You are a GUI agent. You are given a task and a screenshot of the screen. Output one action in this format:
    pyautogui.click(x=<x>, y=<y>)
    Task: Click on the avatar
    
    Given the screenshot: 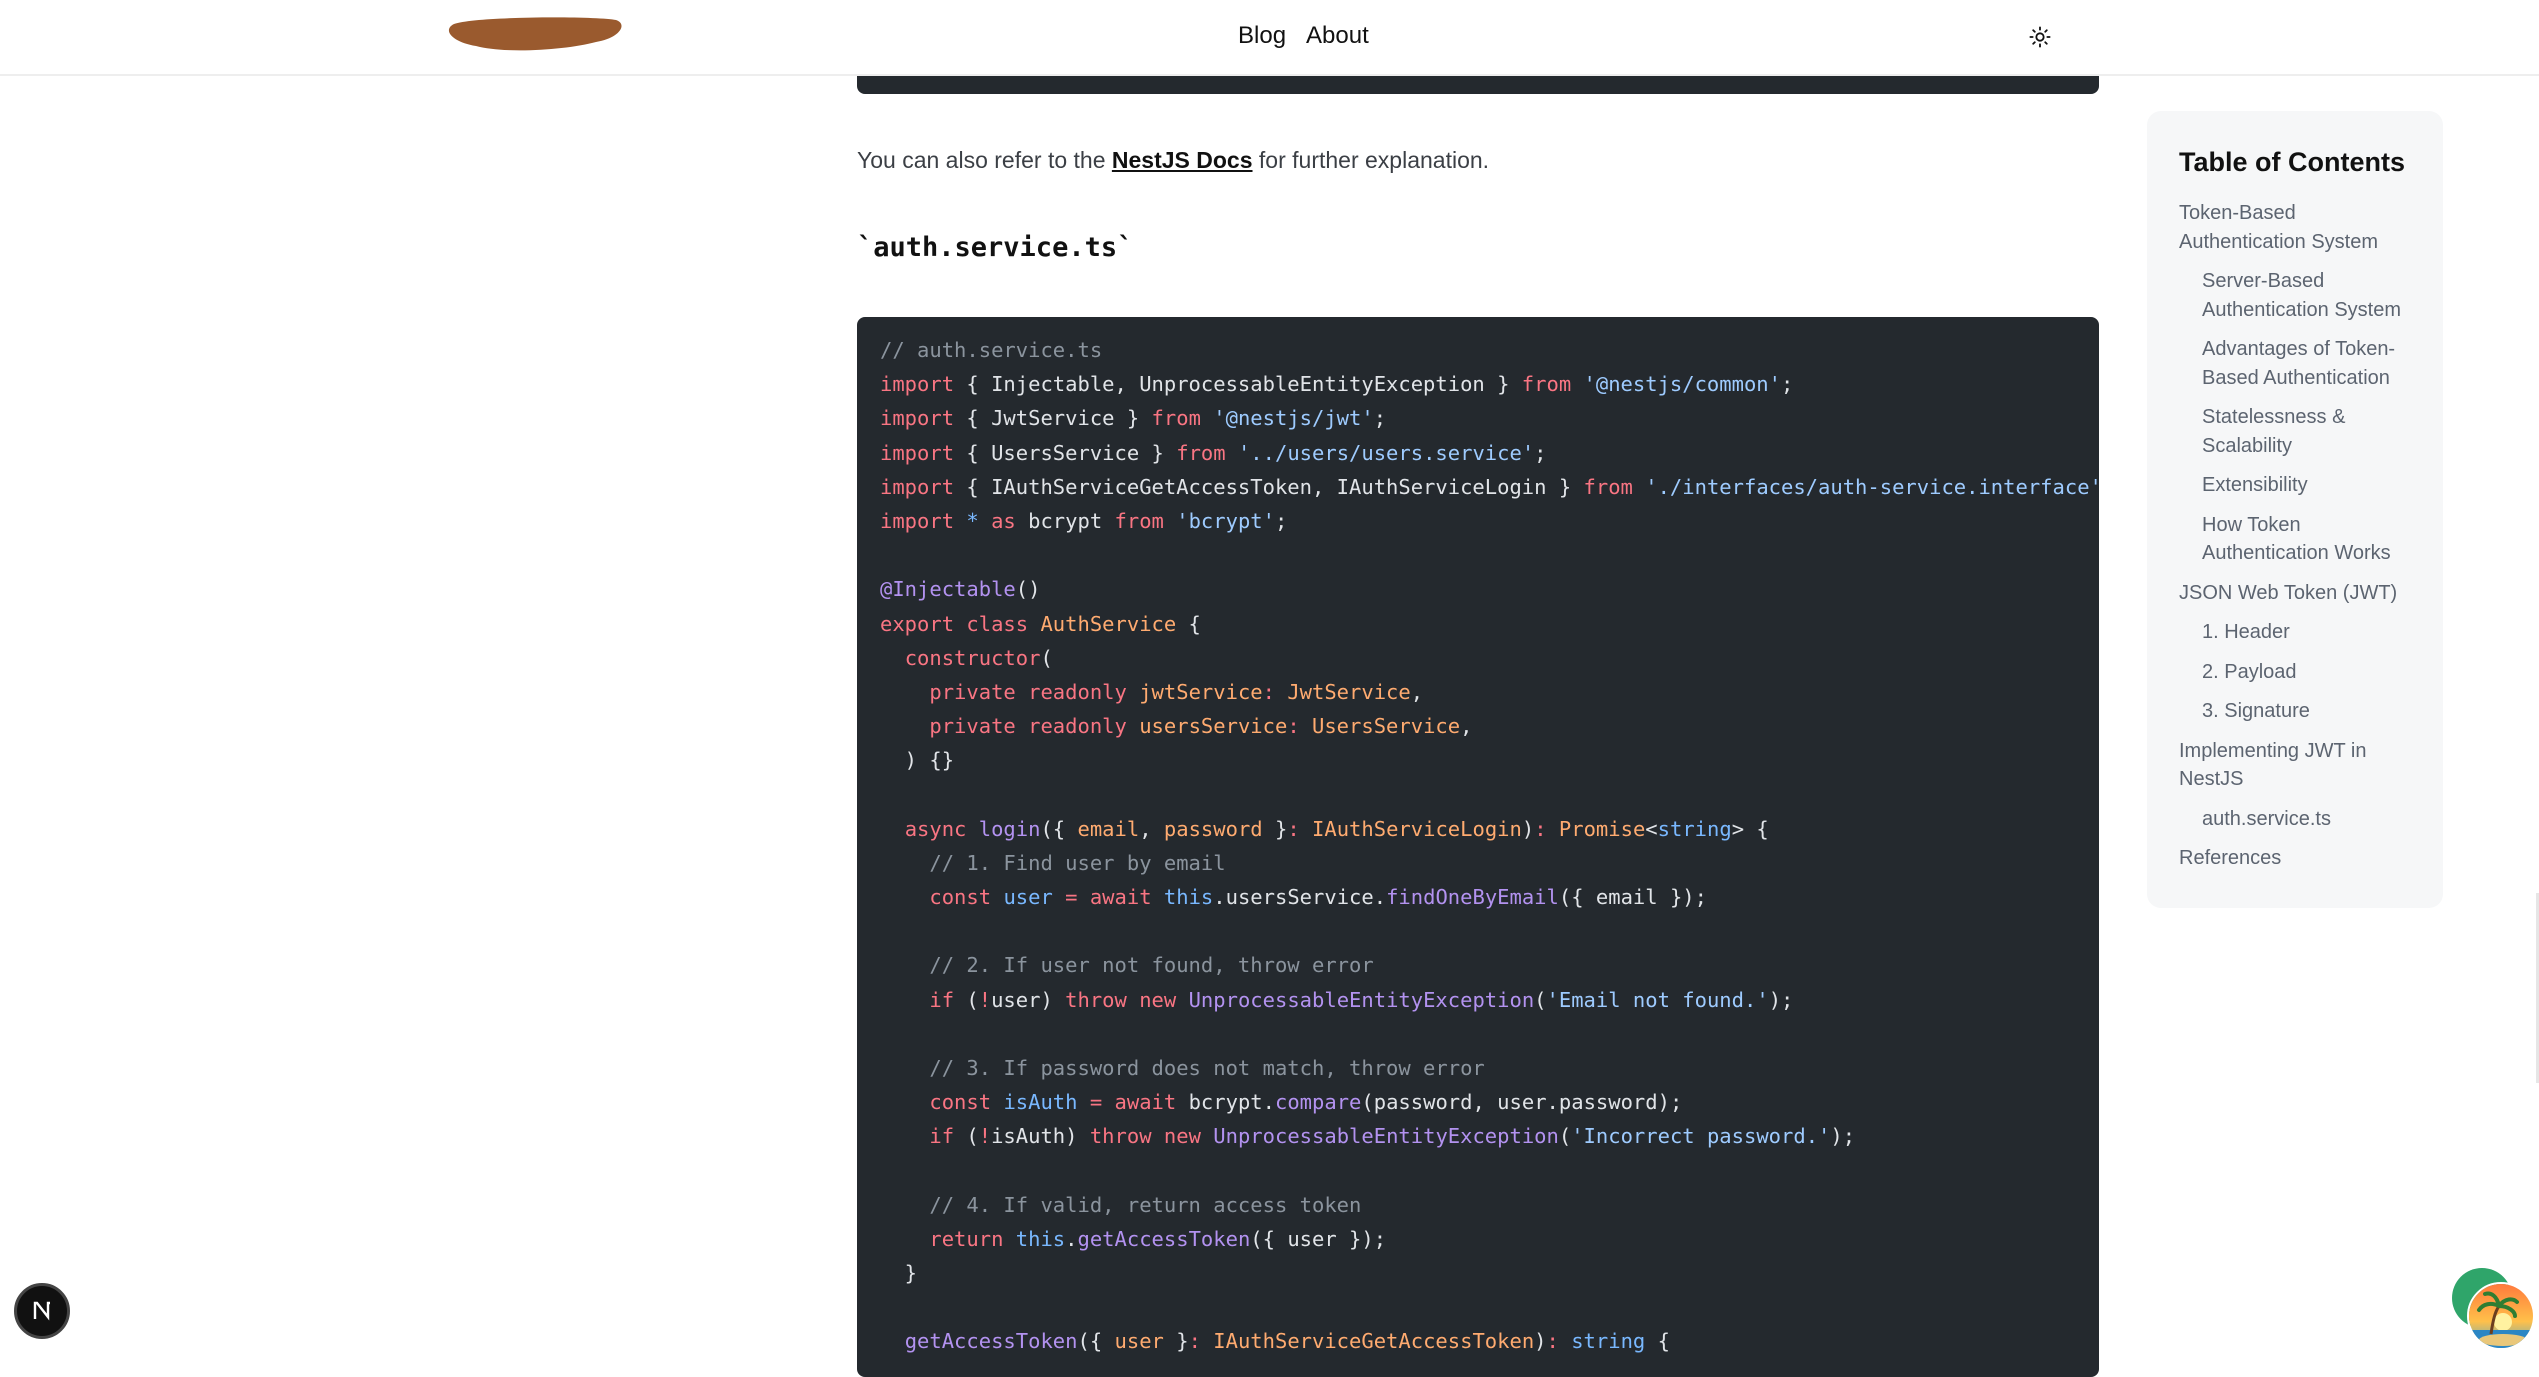 What is the action you would take?
    pyautogui.click(x=2501, y=1316)
    